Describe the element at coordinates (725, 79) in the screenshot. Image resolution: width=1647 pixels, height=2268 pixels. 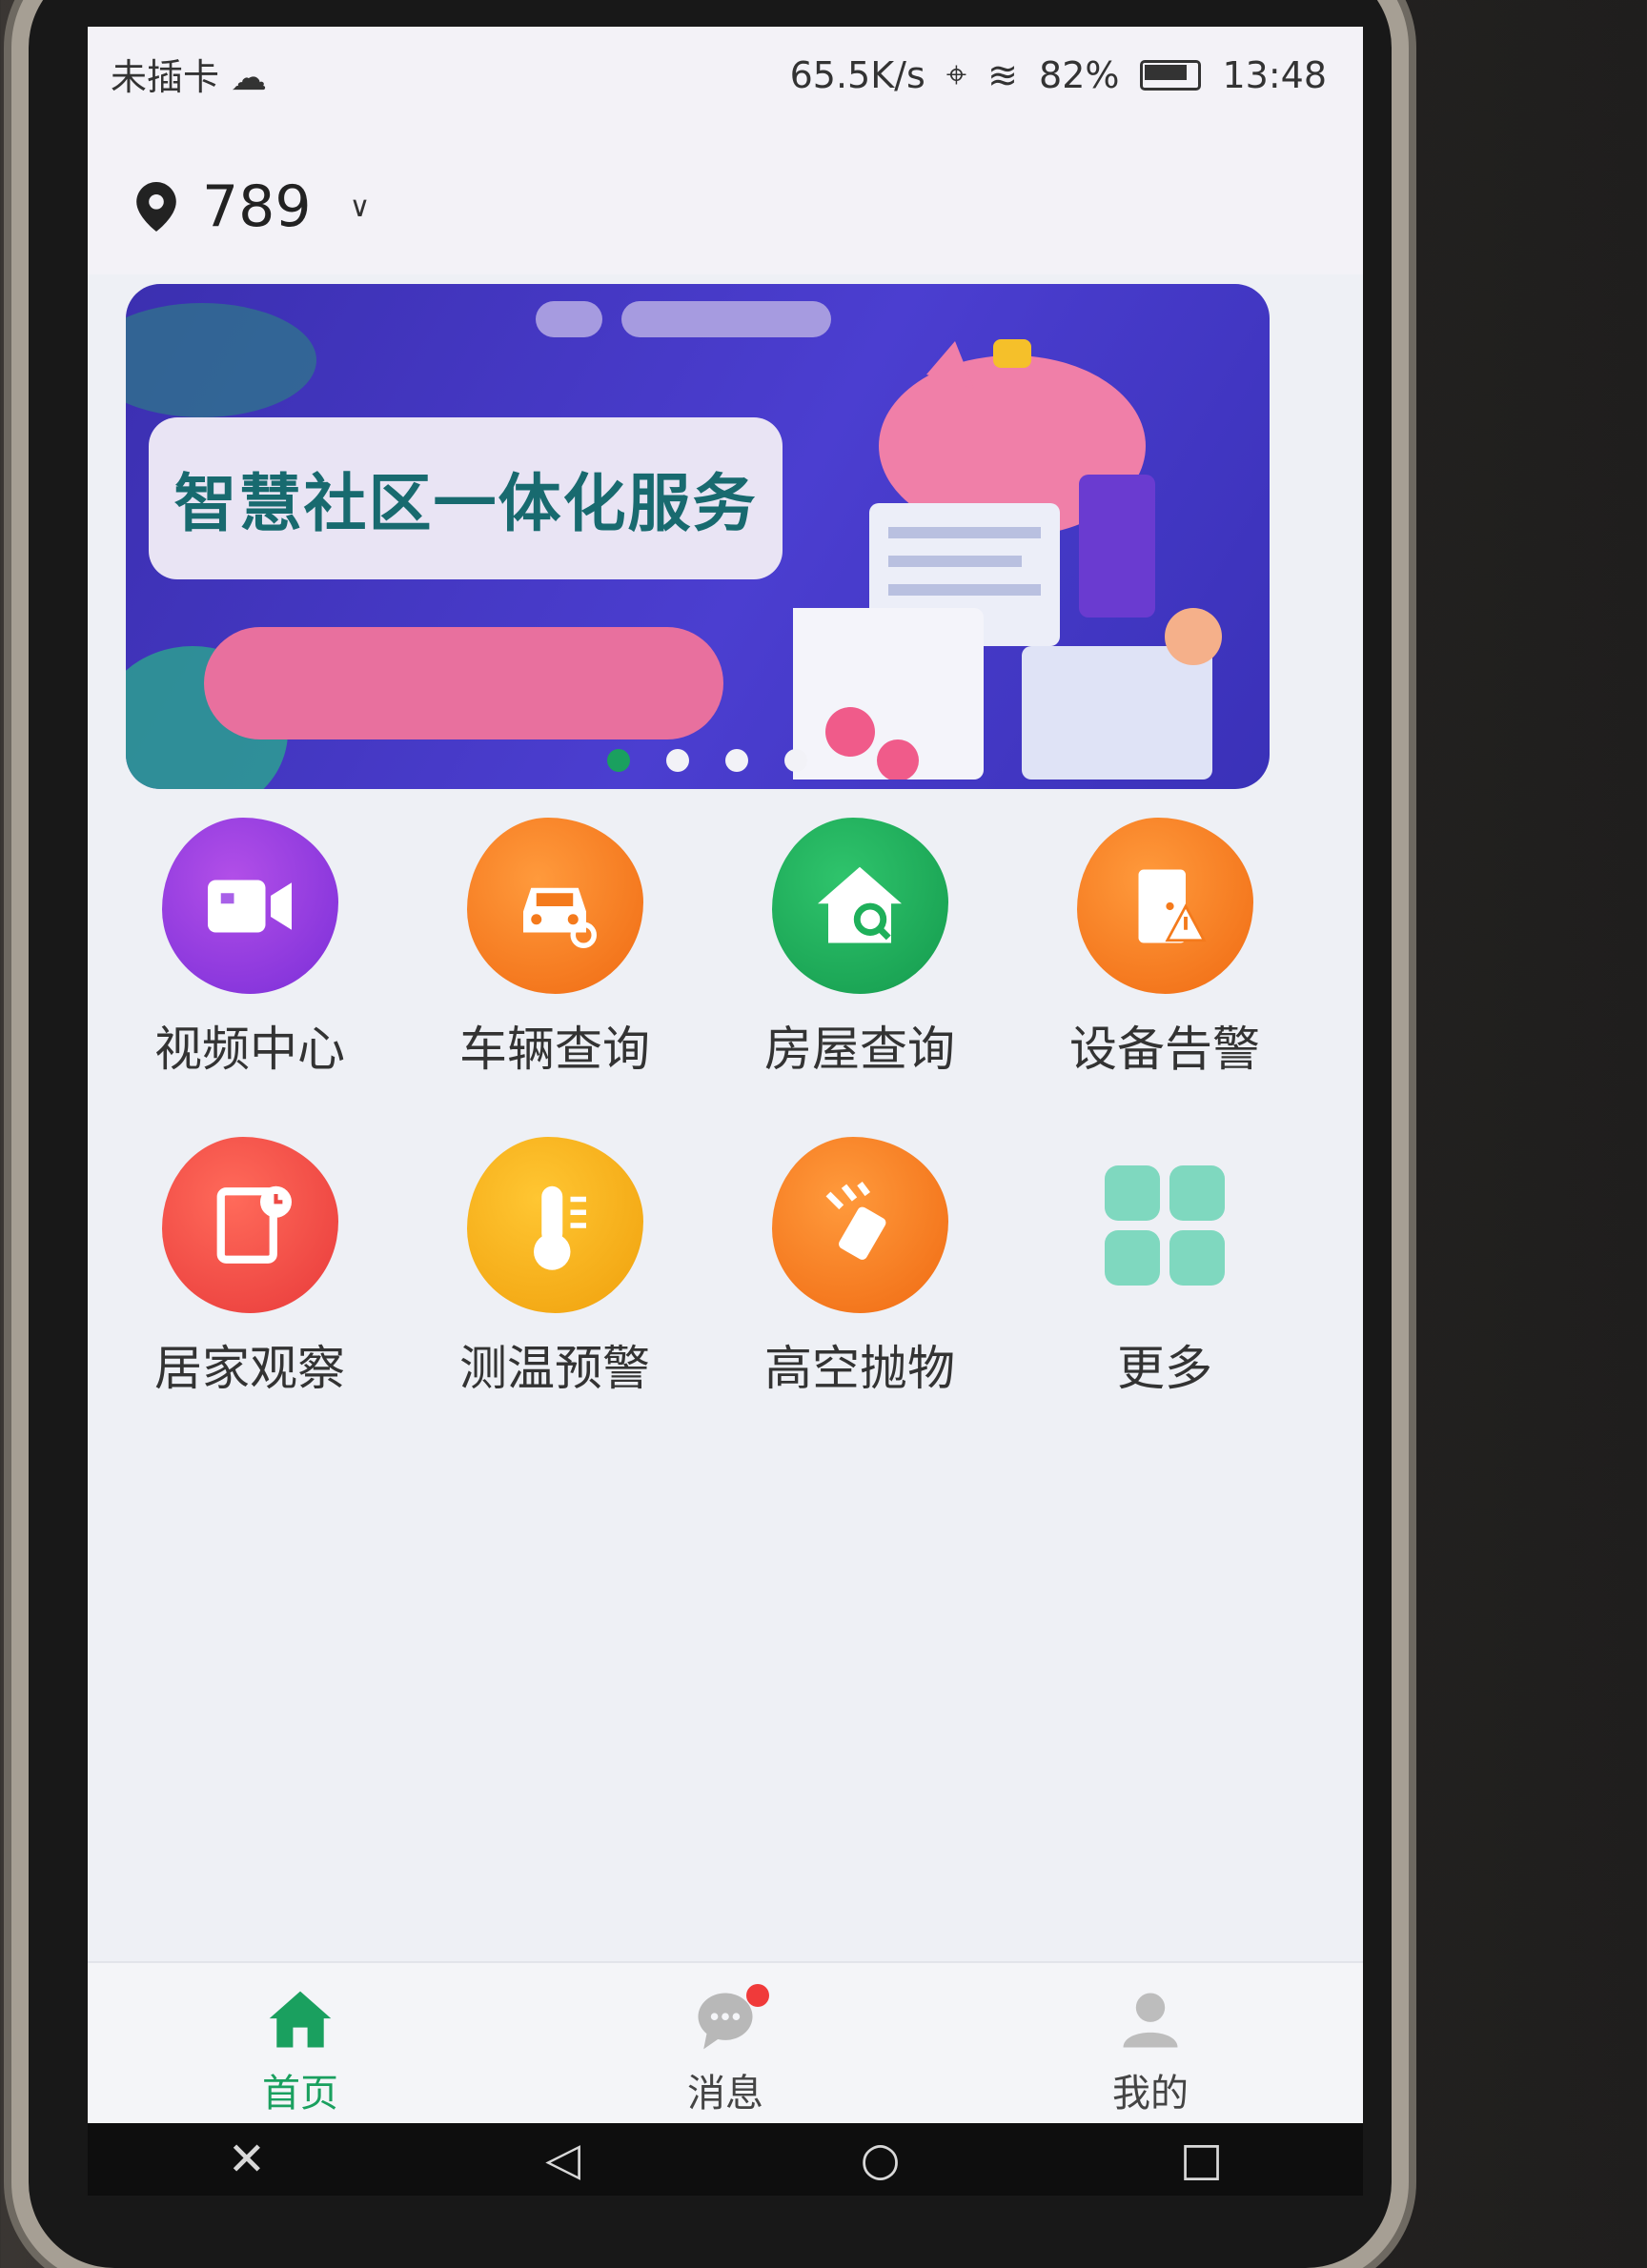
I see `status-bar: 未插卡 ☁ 65.5K/s ⌖ ≋ 82% 13:48` at that location.